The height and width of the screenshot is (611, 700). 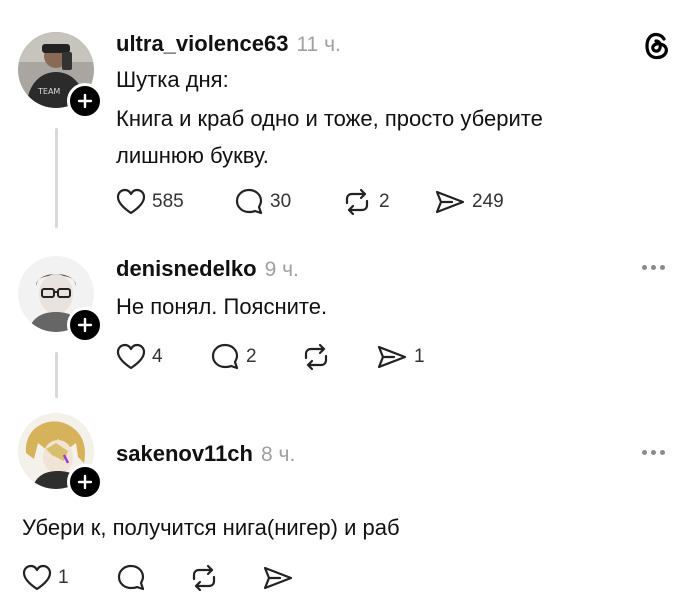 I want to click on comment-count: 30, so click(x=281, y=201).